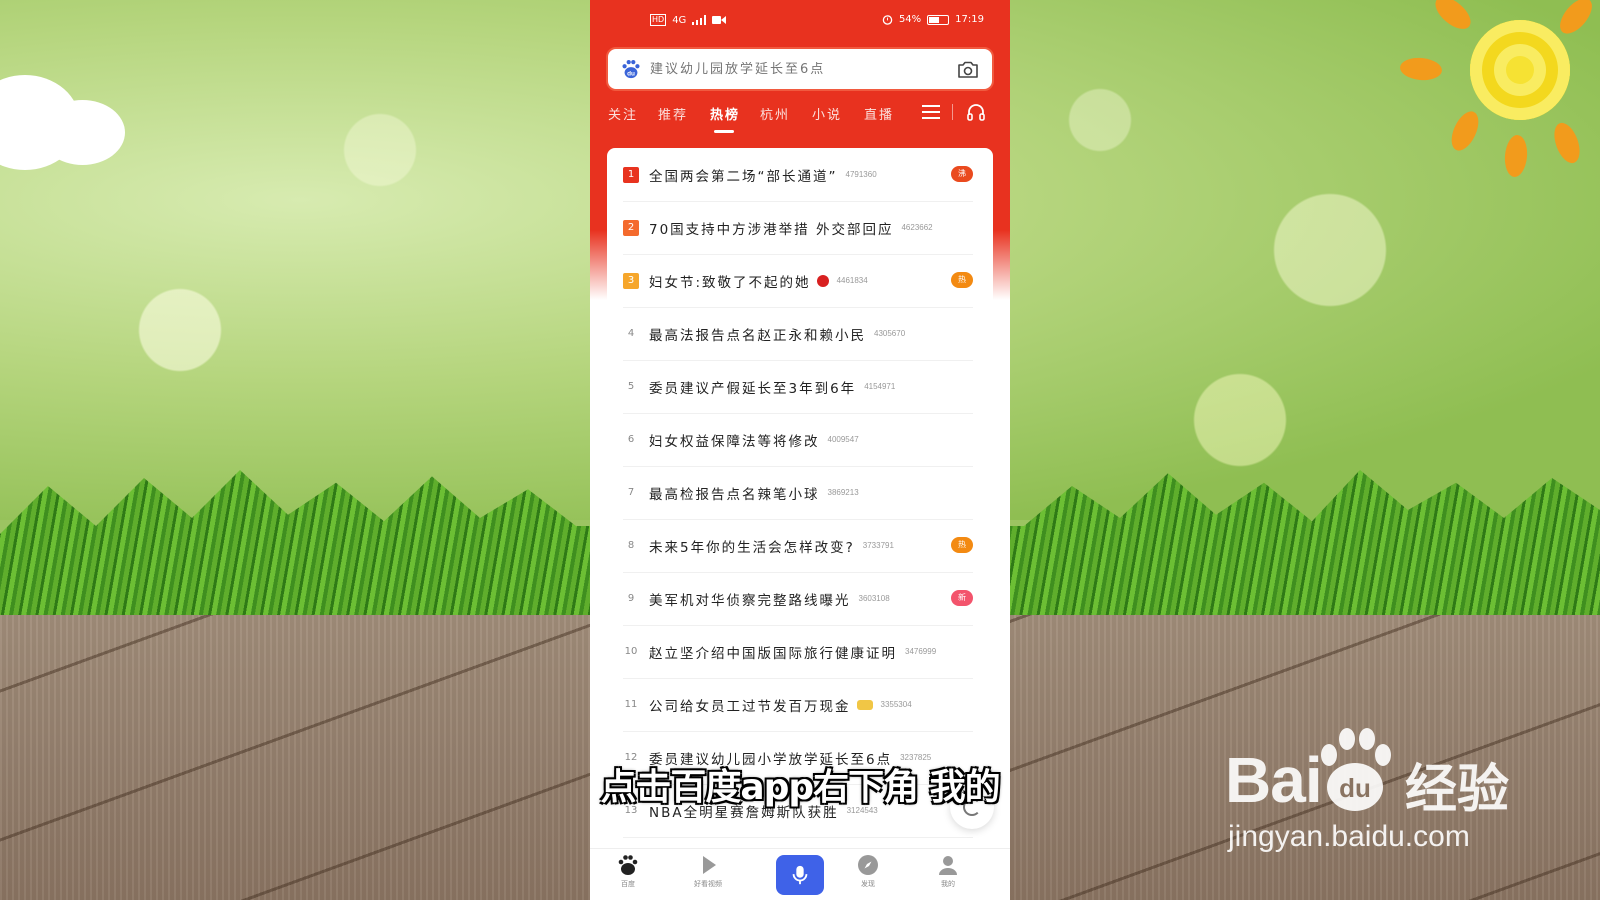 The width and height of the screenshot is (1600, 900). Describe the element at coordinates (631, 545) in the screenshot. I see `rank-number: 8` at that location.